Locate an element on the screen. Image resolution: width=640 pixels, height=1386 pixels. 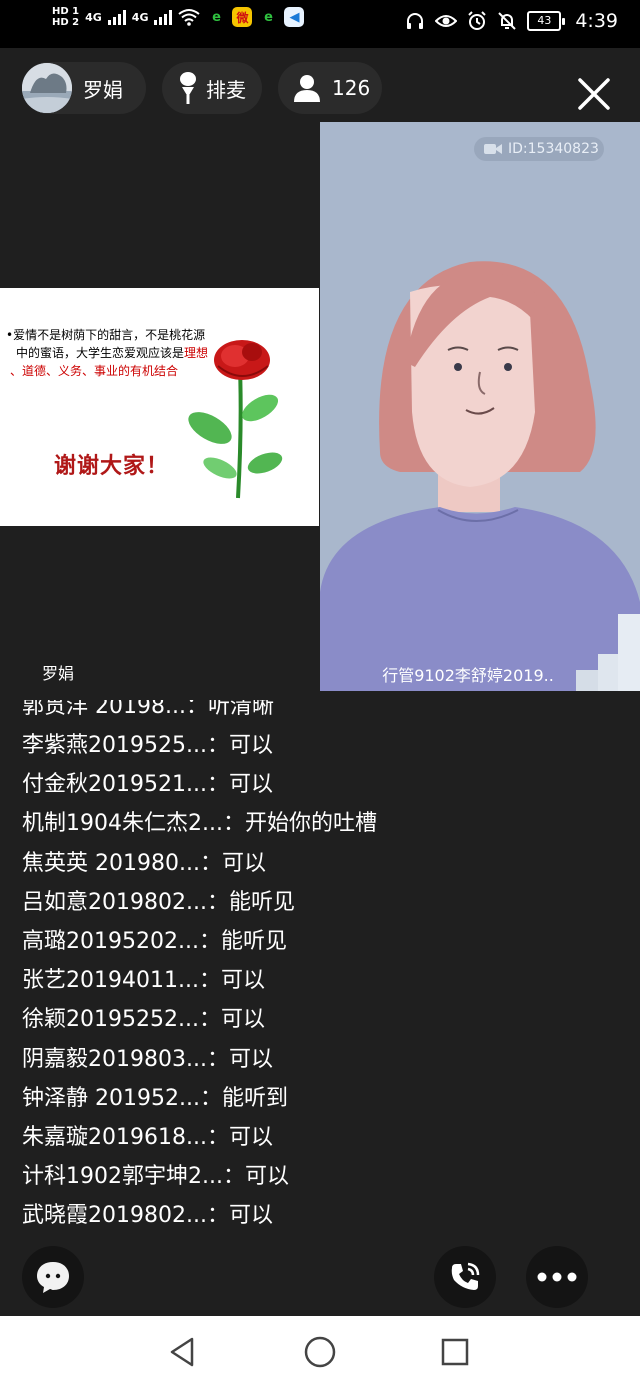
video-id-badge: ID:15340823 is located at coordinates (539, 149).